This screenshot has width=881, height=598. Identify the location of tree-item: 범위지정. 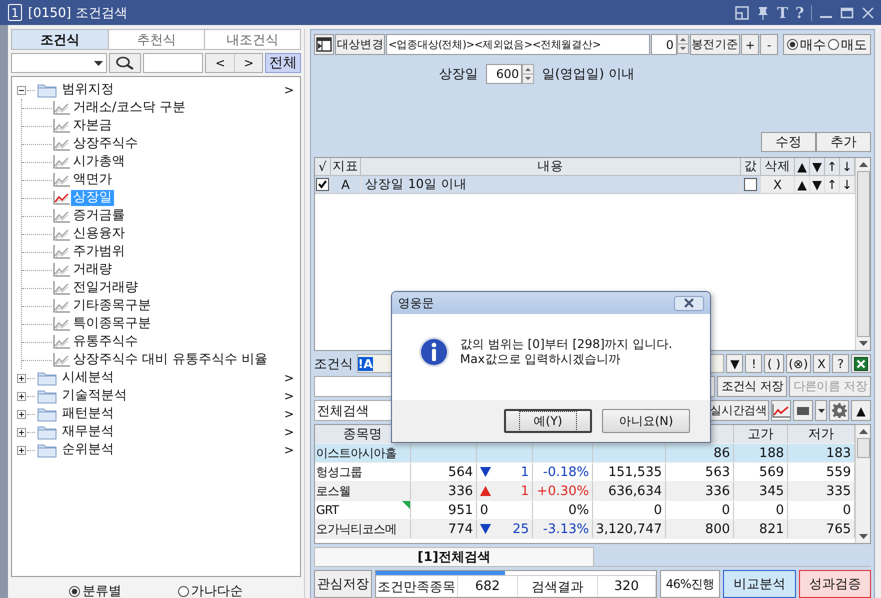
(88, 90).